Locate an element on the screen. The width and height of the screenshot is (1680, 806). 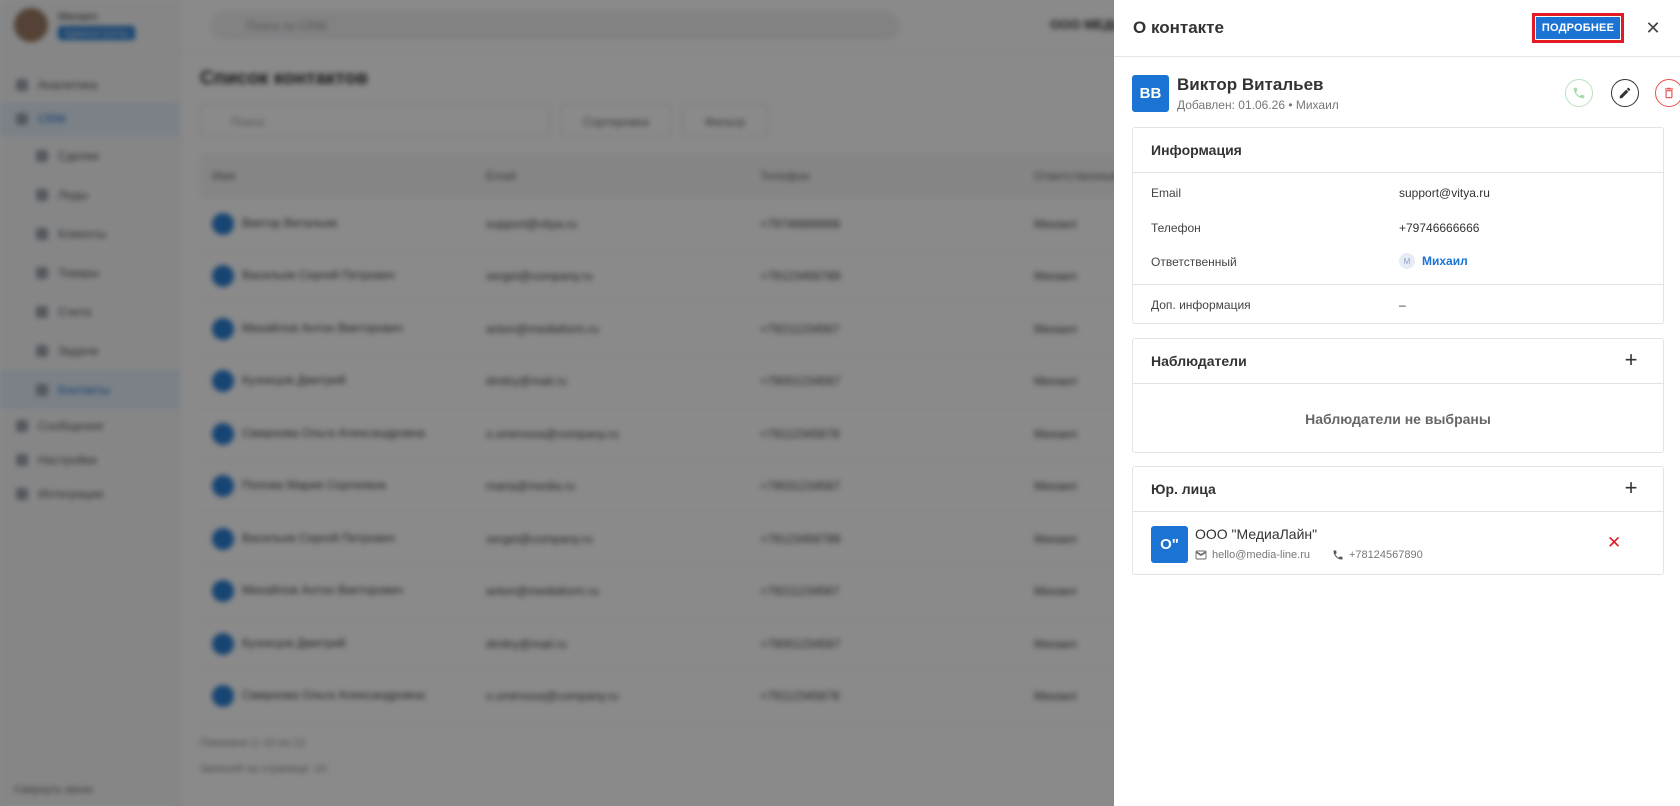
drawer-title: О контакте is located at coordinates (1178, 27).